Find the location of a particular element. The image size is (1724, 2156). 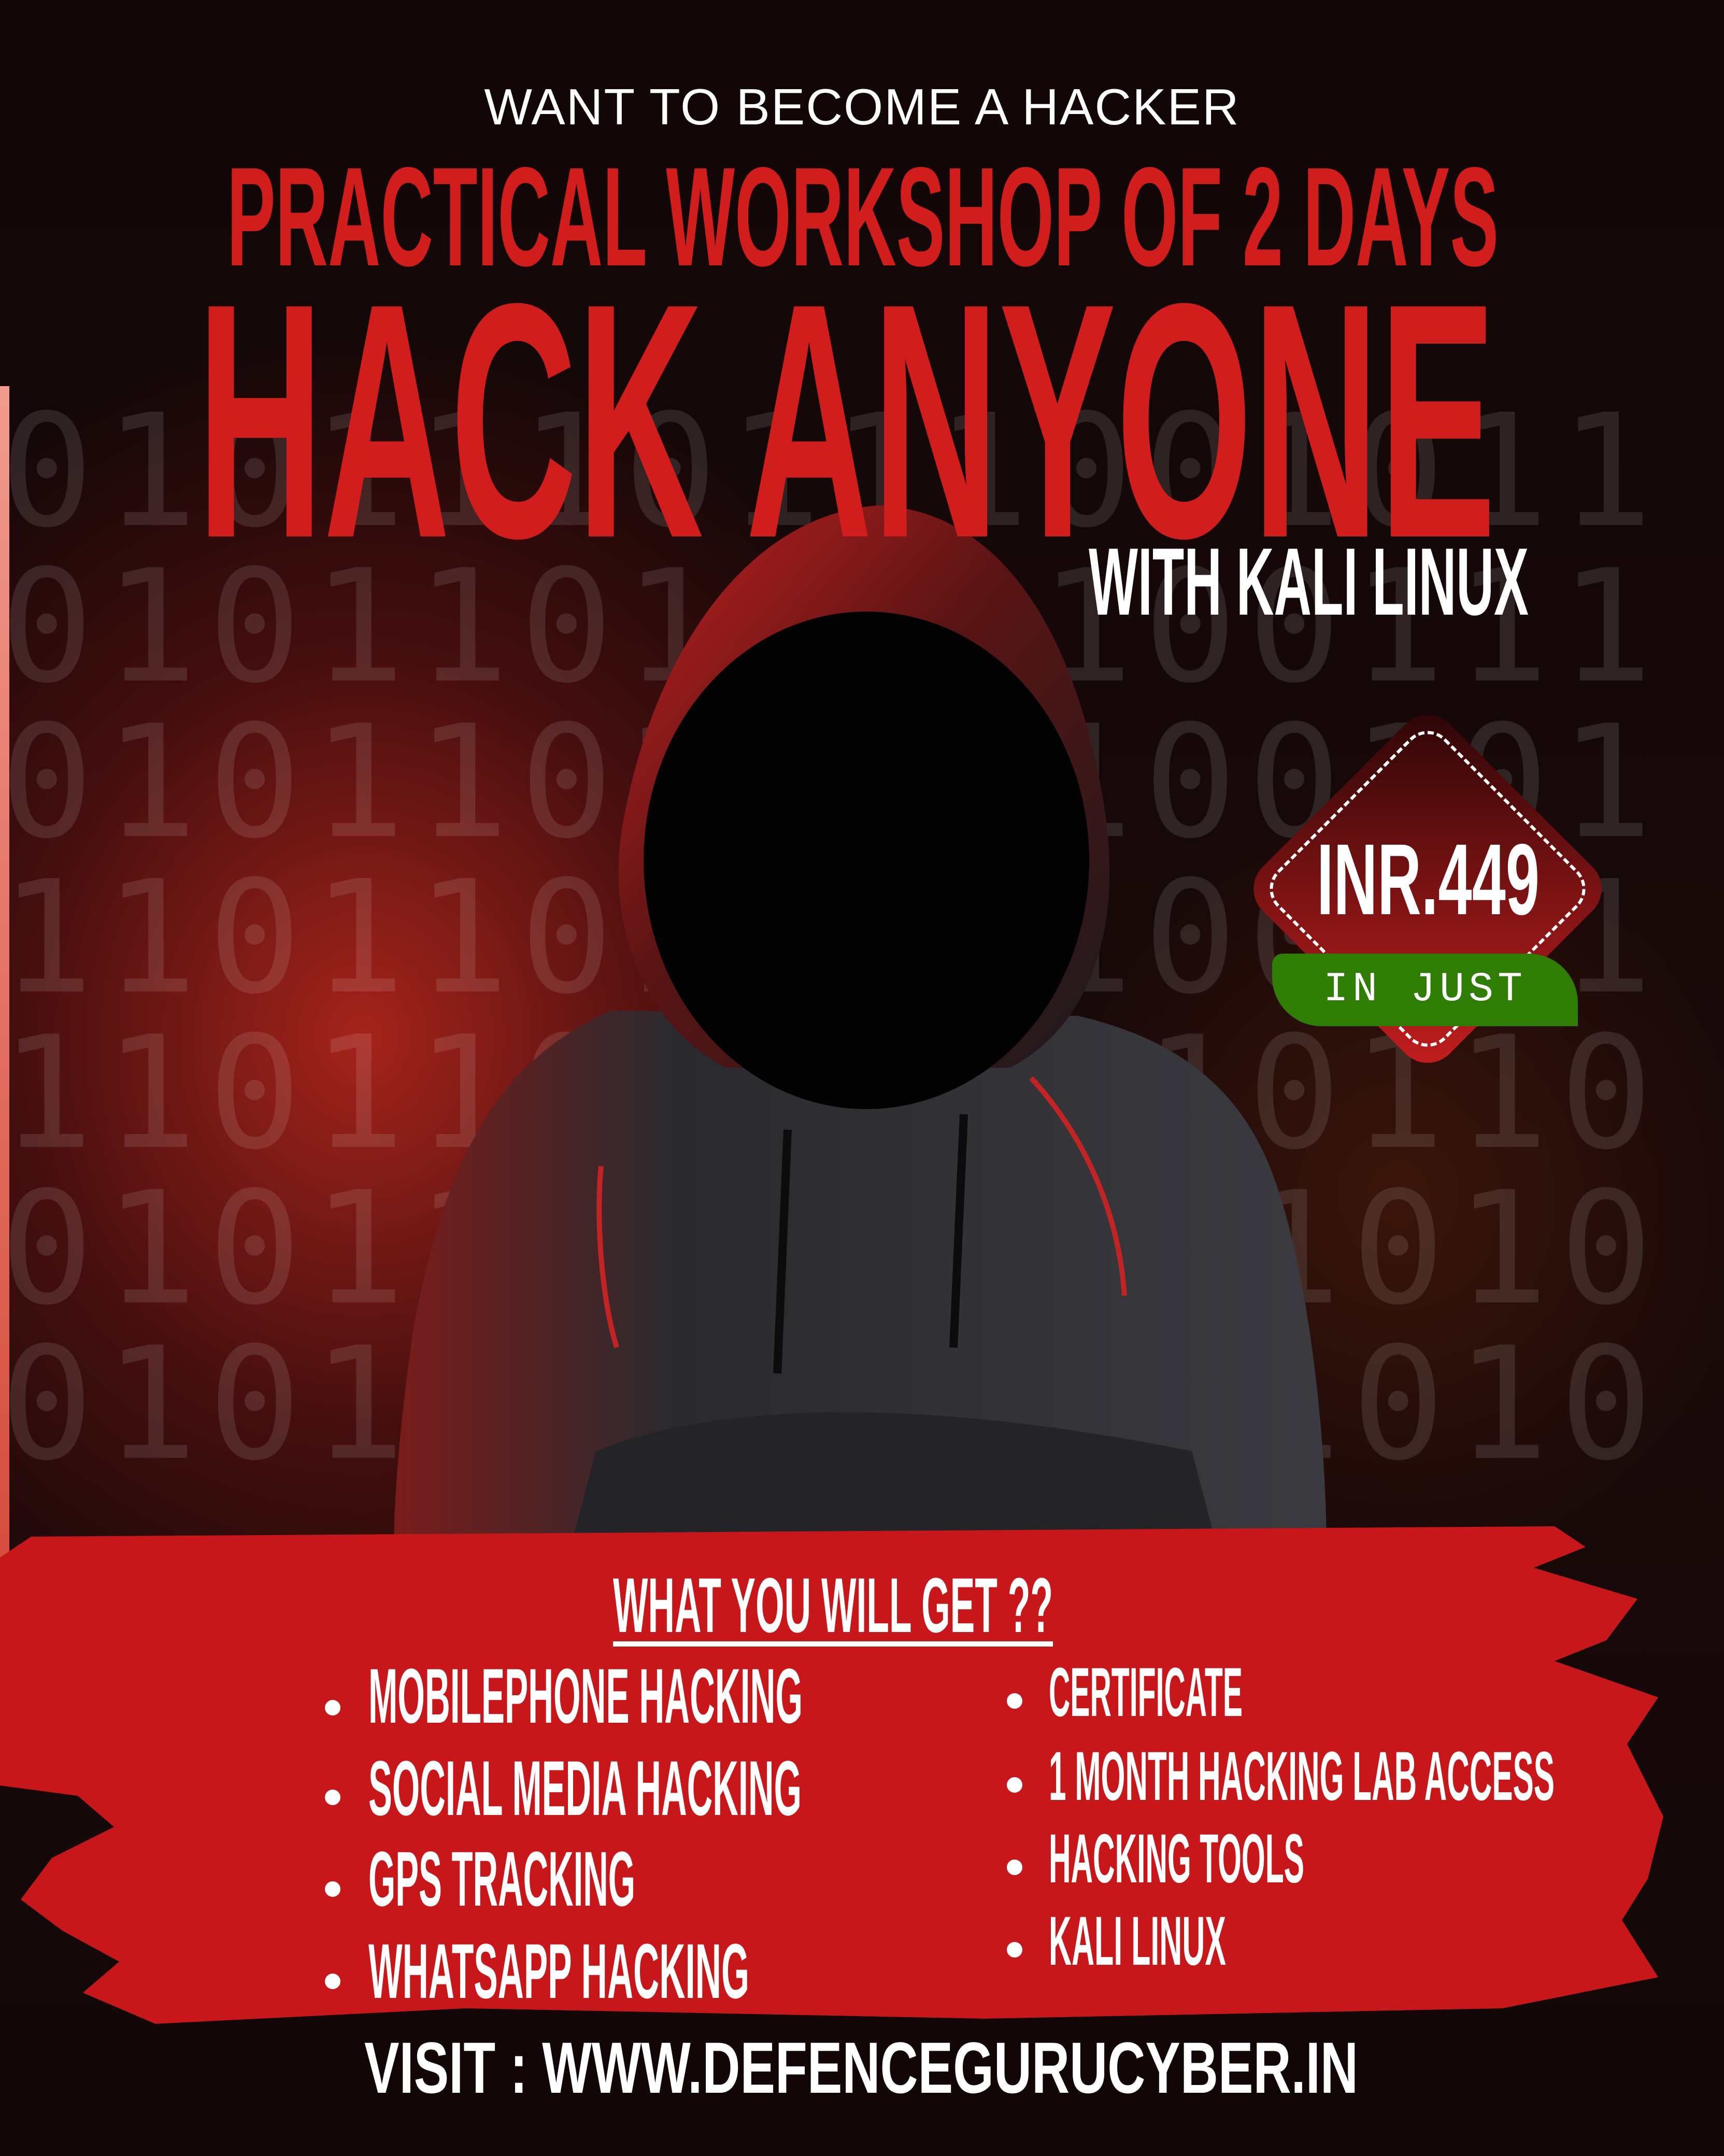

title-suffix: WITH KALI LINUX is located at coordinates (1309, 582).